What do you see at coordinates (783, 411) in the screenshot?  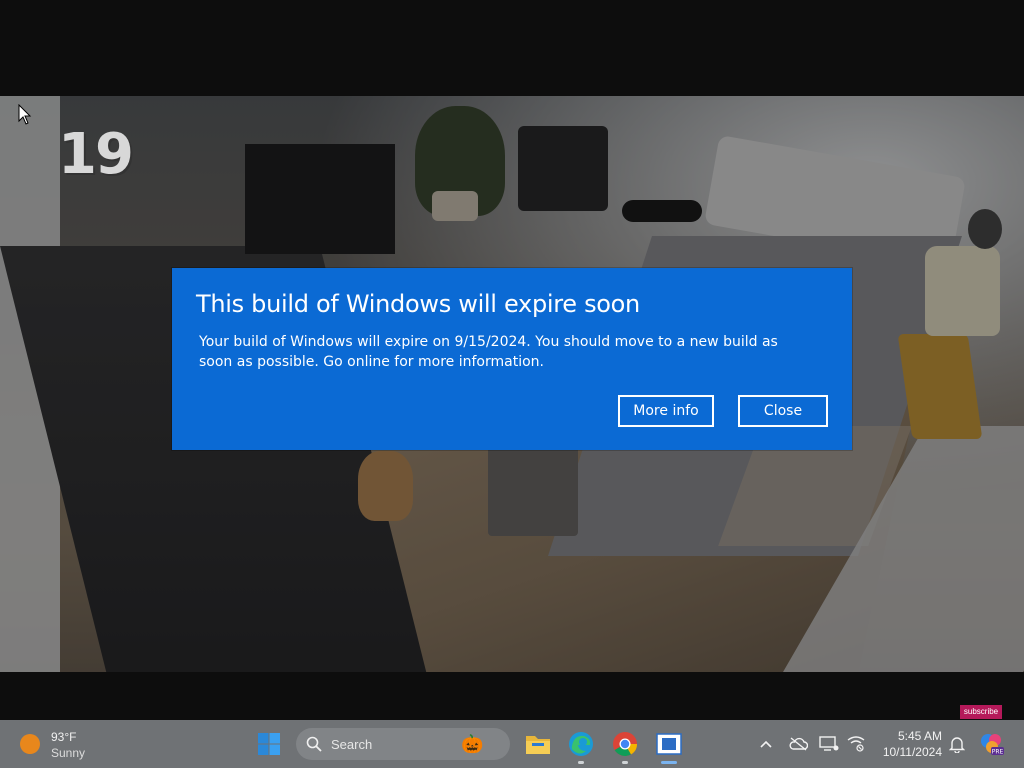 I see `close-button: Close` at bounding box center [783, 411].